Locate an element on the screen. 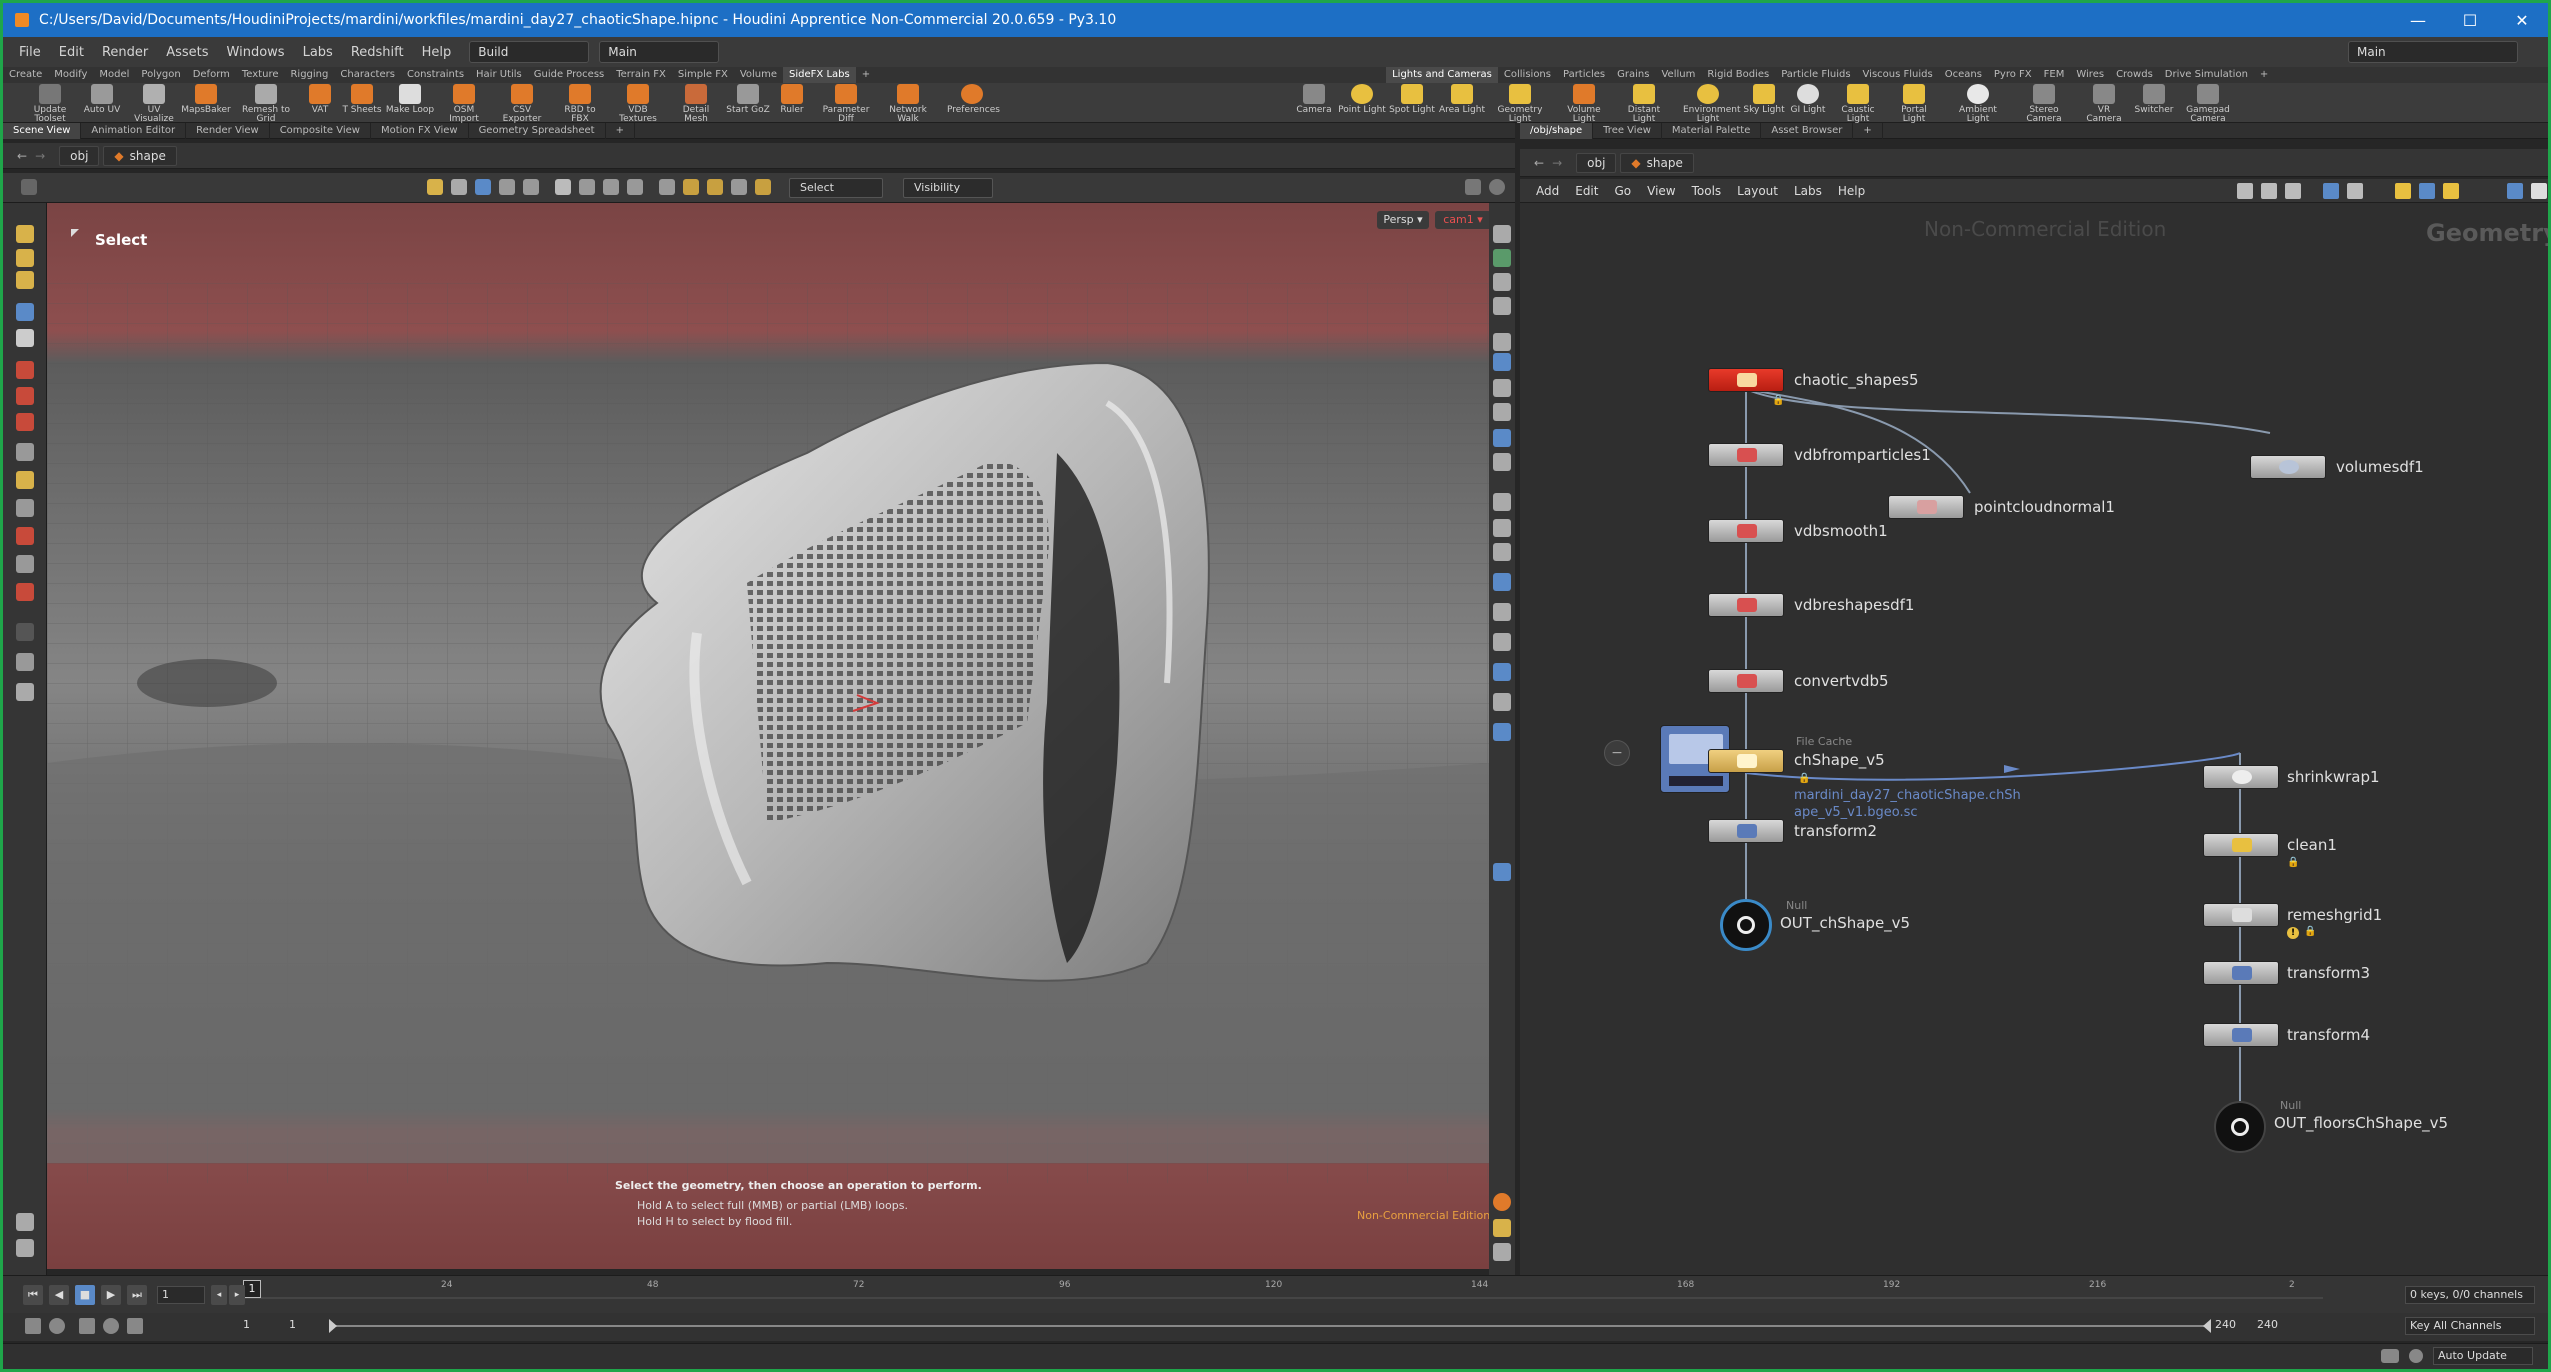  node-shrinkwrap1 is located at coordinates (2241, 777).